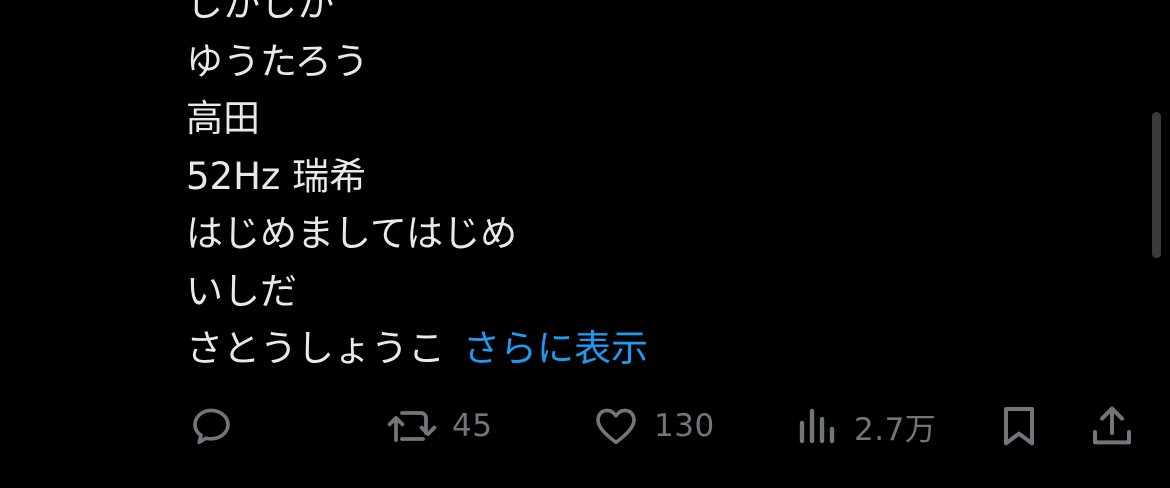 The image size is (1170, 488). What do you see at coordinates (439, 426) in the screenshot?
I see `repost-button: 45` at bounding box center [439, 426].